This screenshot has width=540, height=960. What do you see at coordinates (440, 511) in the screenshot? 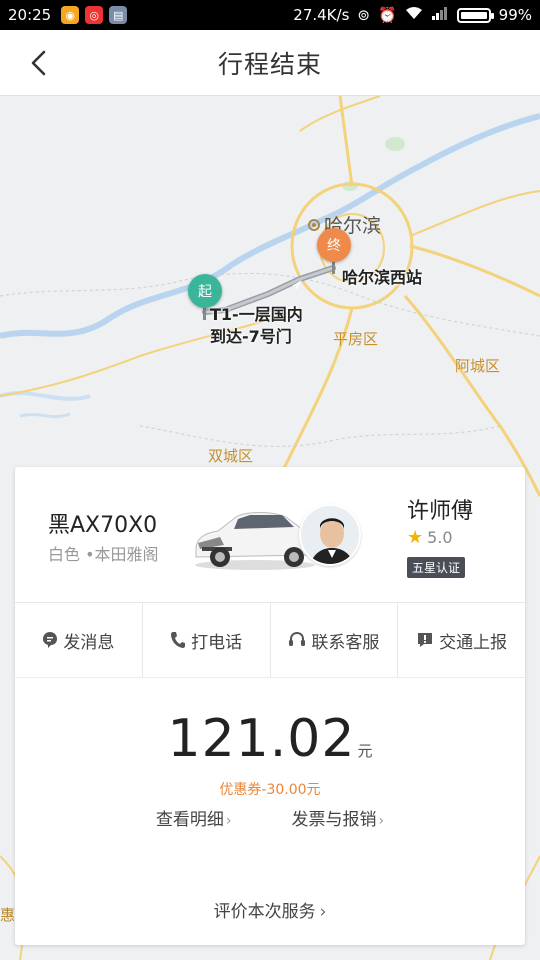
I see `driver-name: 许师傅` at bounding box center [440, 511].